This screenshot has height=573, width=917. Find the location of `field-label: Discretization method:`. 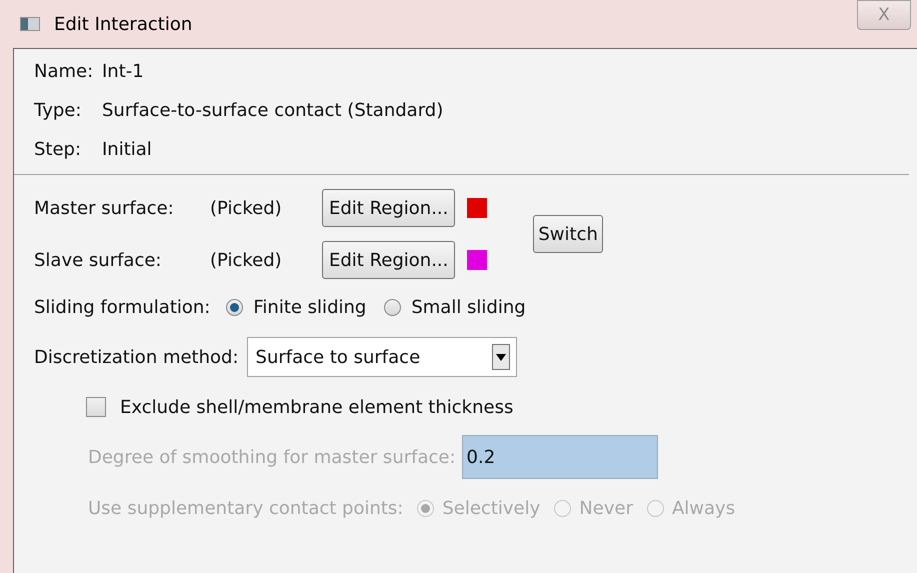

field-label: Discretization method: is located at coordinates (136, 358).